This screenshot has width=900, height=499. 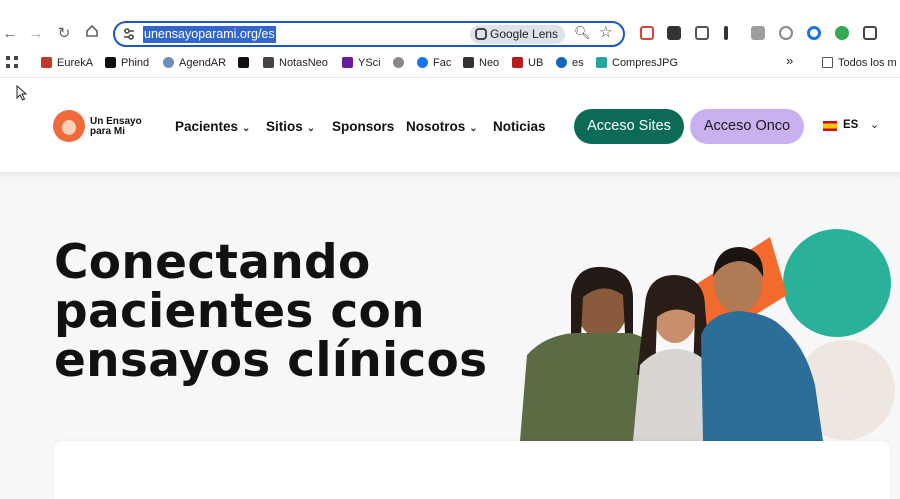 I want to click on bookmark-label: NotasNeo, so click(x=303, y=63).